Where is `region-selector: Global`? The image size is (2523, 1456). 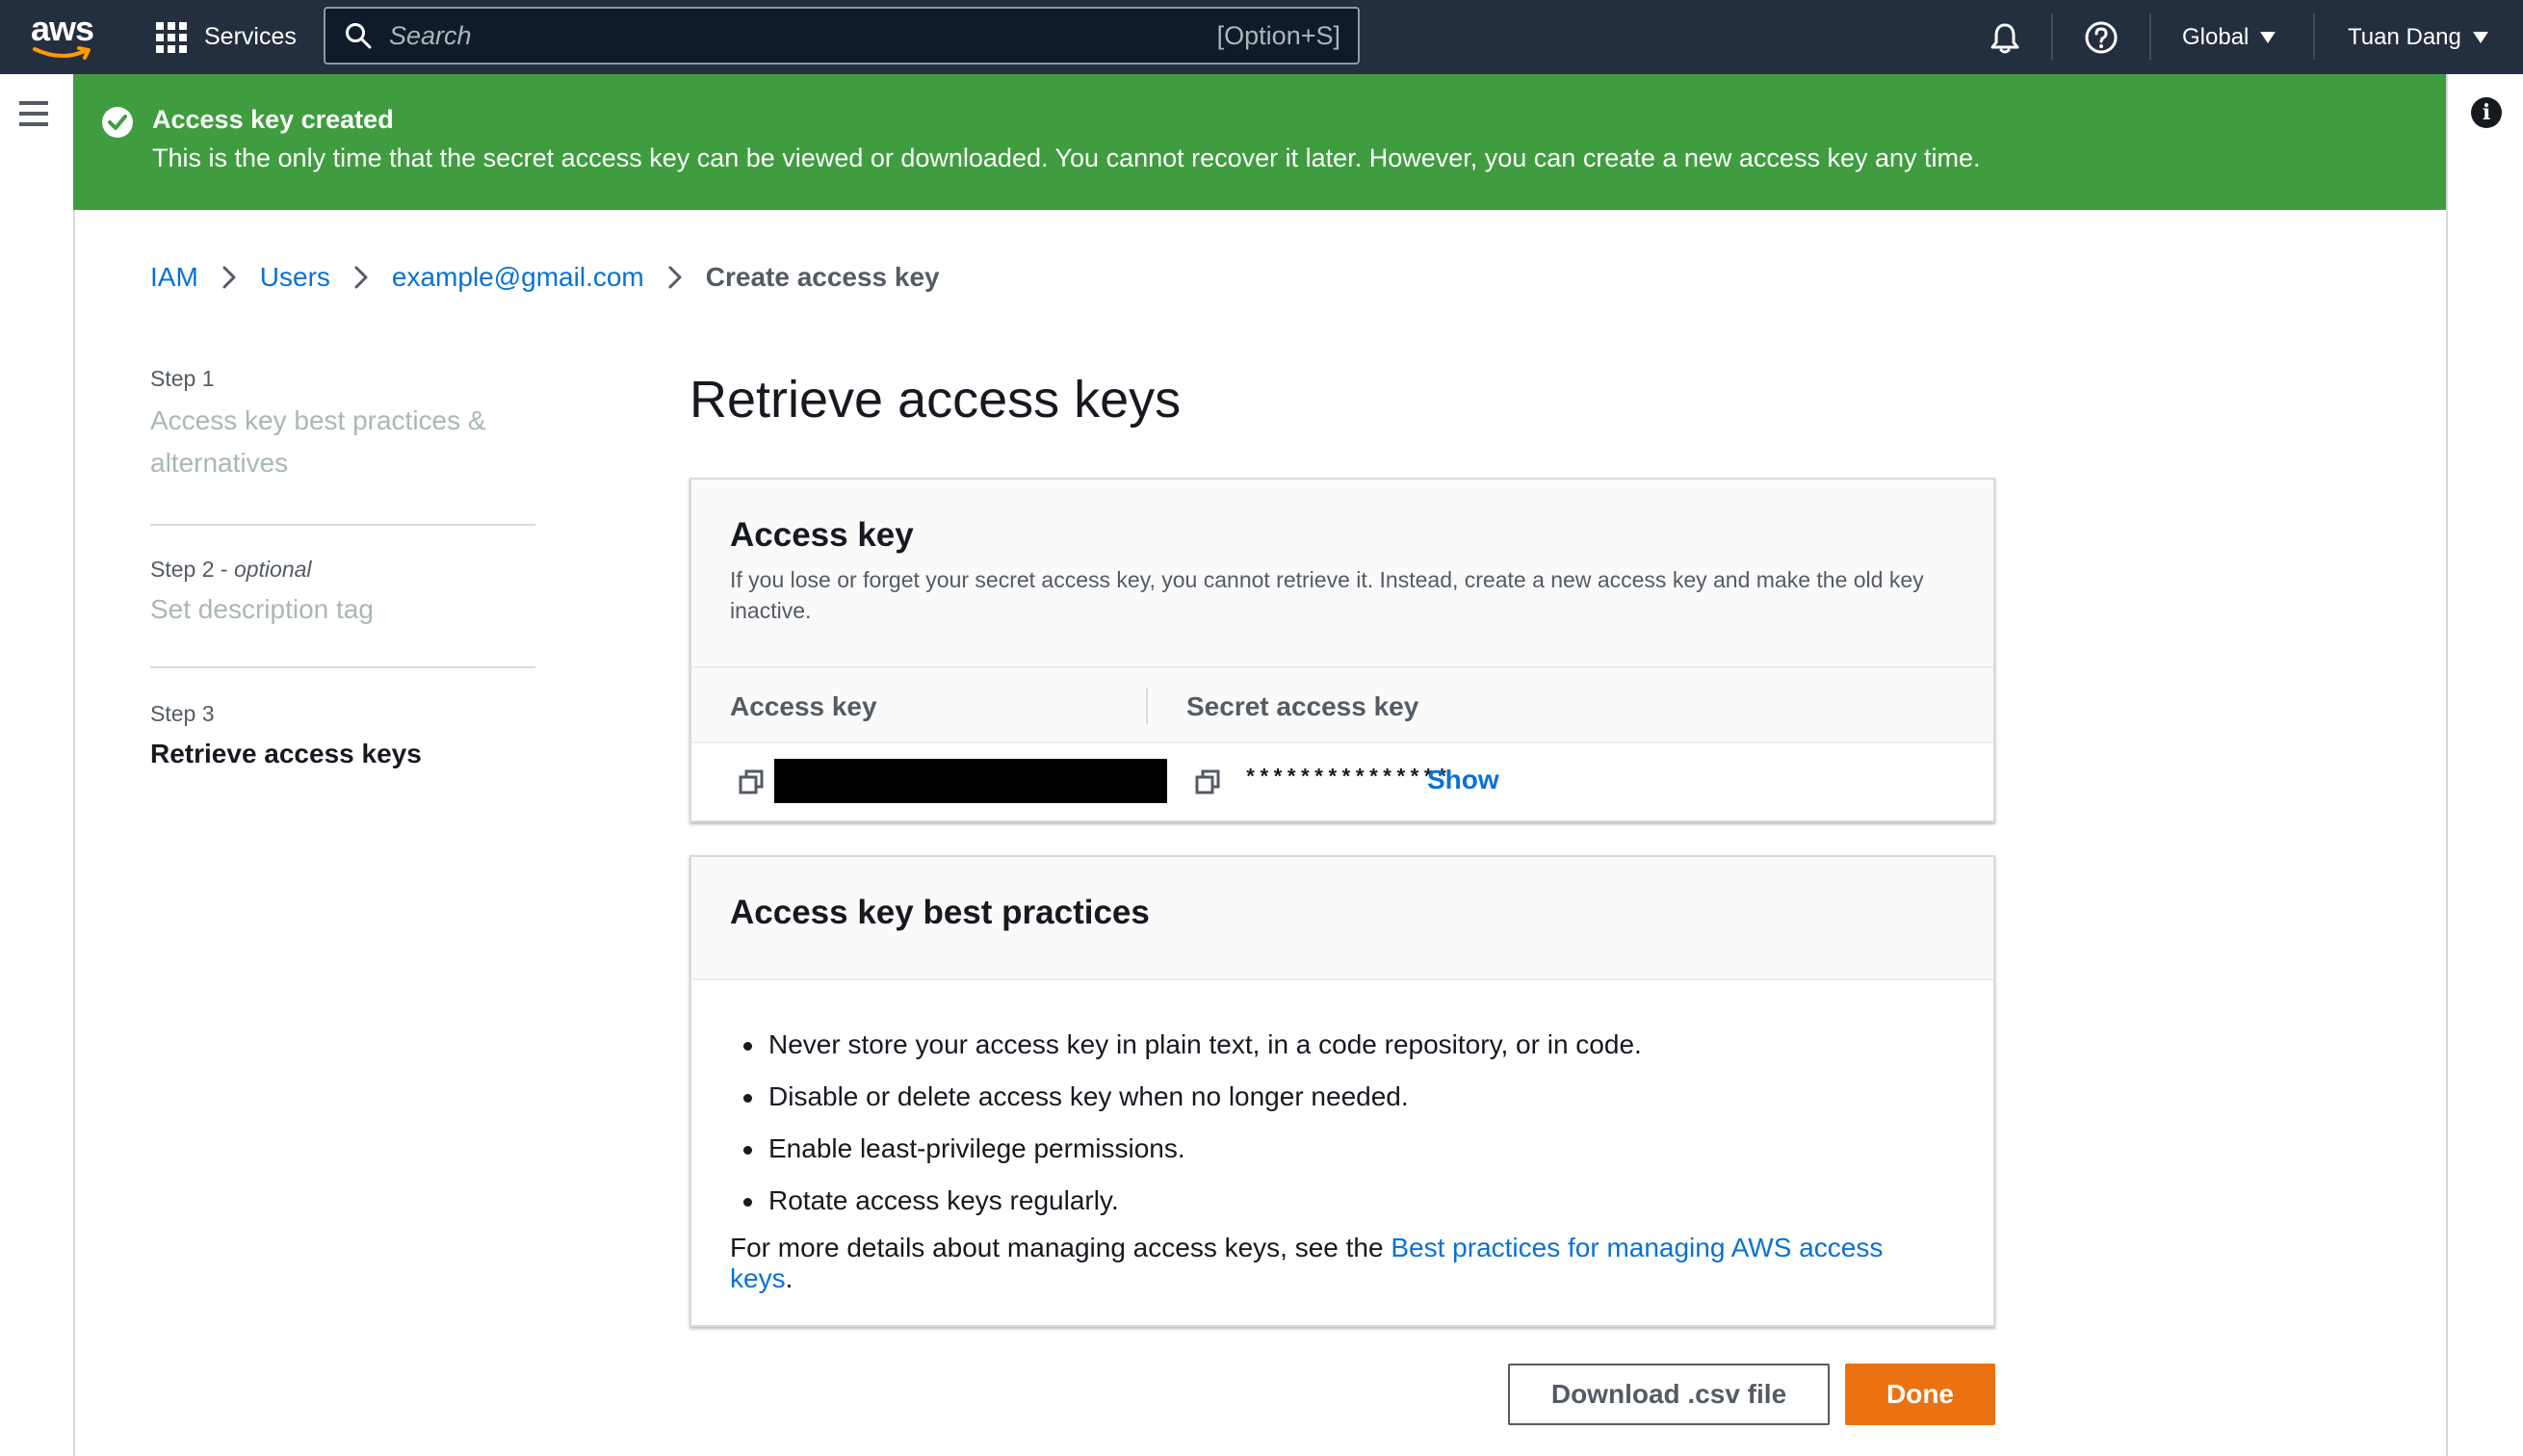 region-selector: Global is located at coordinates (2229, 37).